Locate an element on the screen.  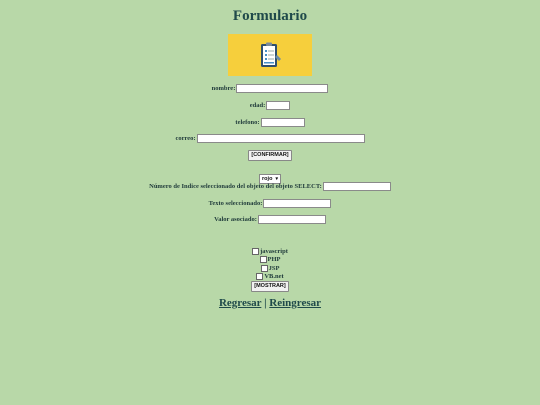
valor-label: Valor asociado: is located at coordinates (235, 219).